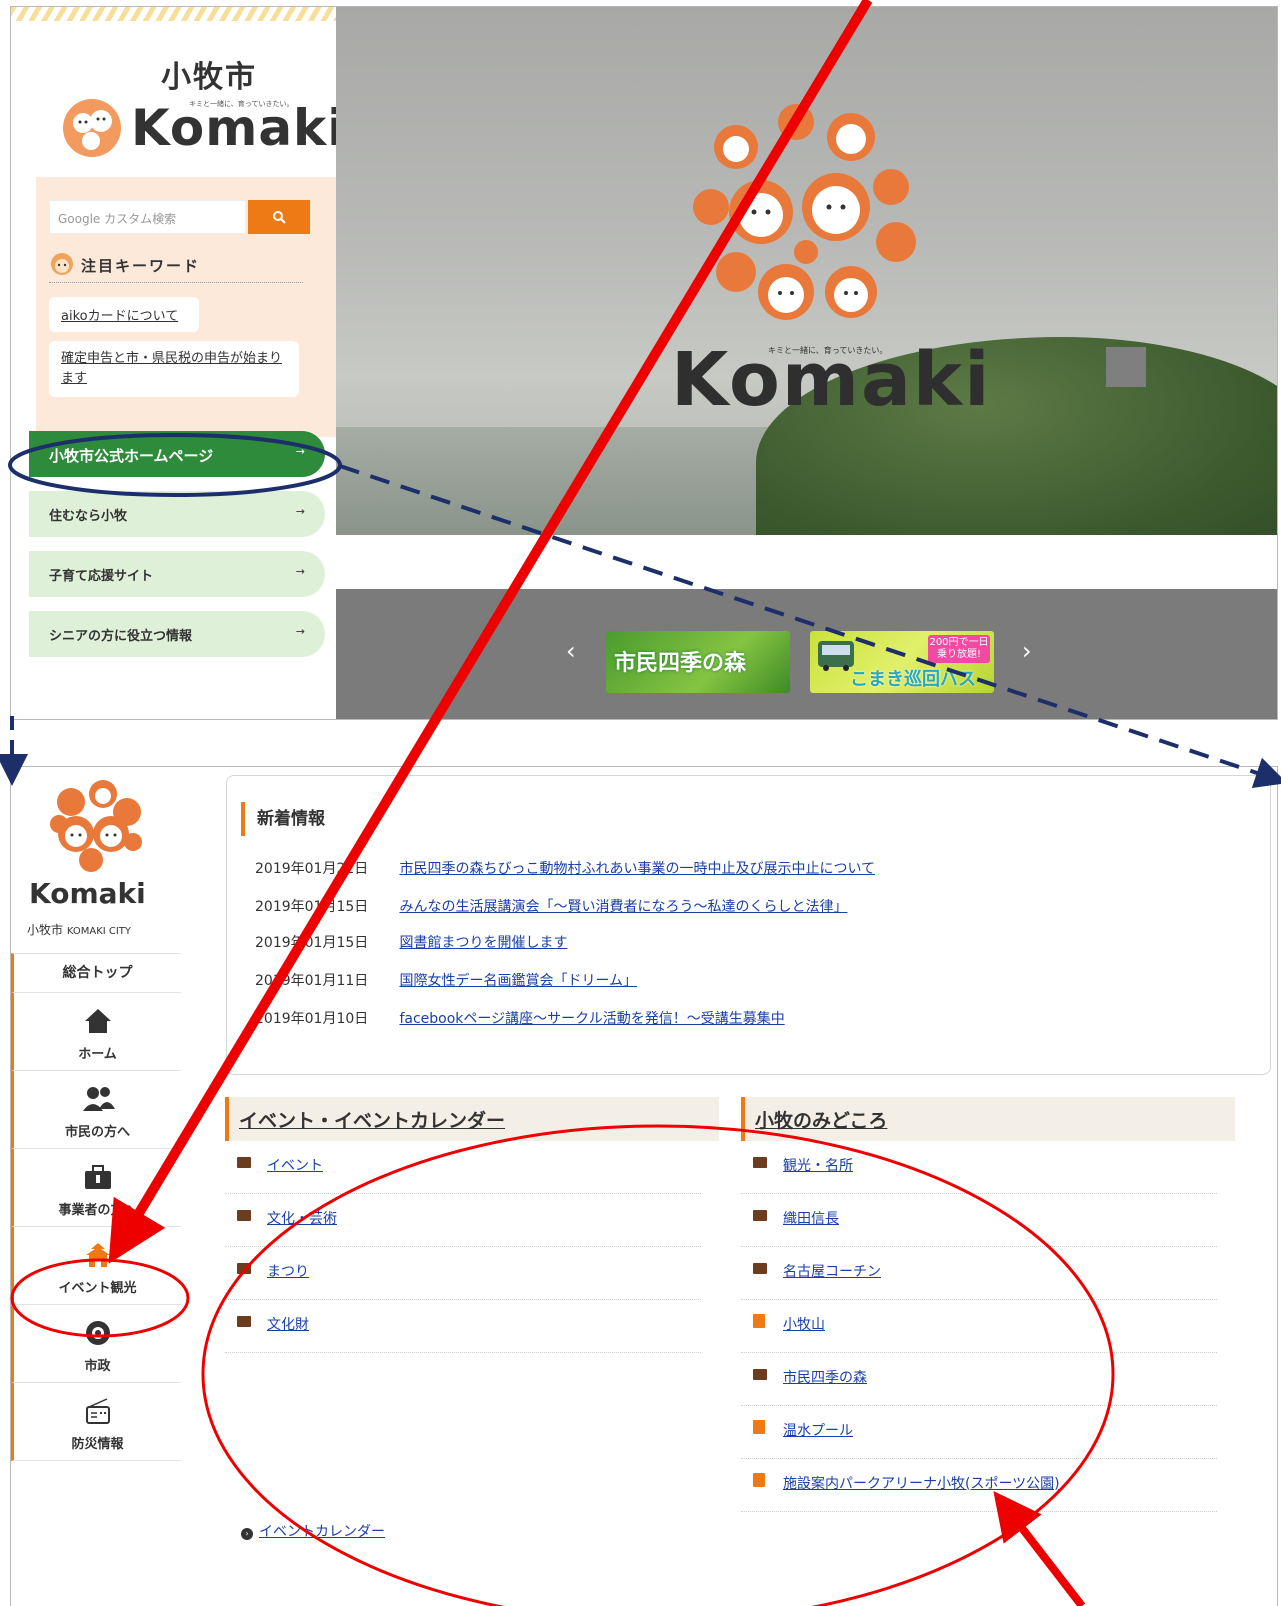 This screenshot has width=1281, height=1606. I want to click on logo-tagline: キミと一緒に、育っていきたい。, so click(241, 104).